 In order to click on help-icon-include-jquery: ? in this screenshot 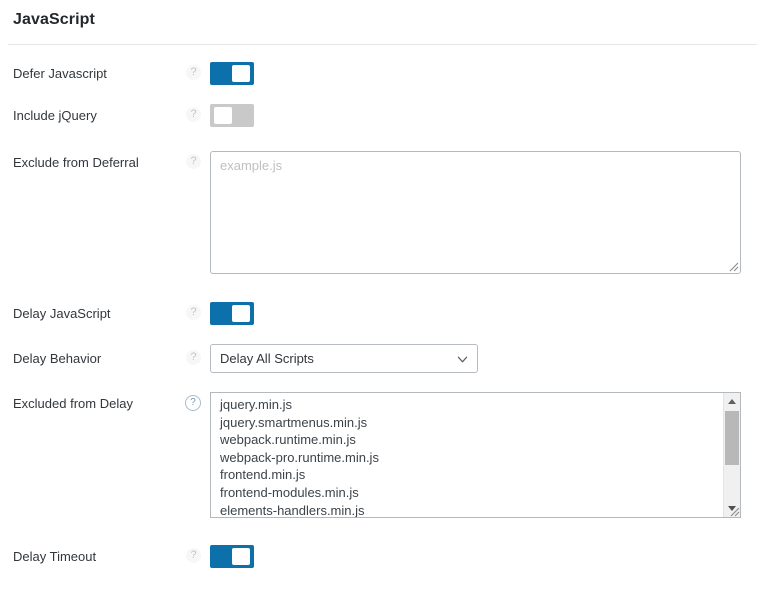, I will do `click(193, 114)`.